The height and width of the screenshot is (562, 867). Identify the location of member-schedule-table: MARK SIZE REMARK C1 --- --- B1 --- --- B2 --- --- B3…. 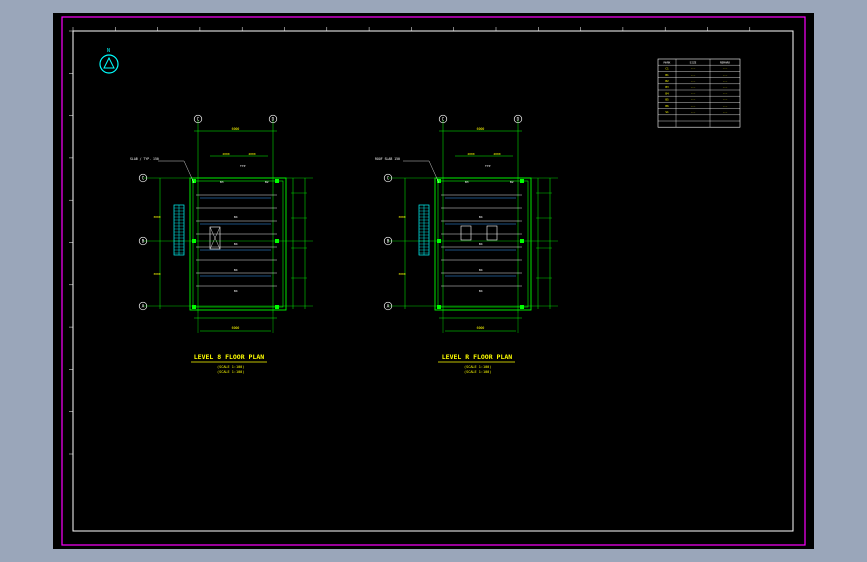
(699, 93).